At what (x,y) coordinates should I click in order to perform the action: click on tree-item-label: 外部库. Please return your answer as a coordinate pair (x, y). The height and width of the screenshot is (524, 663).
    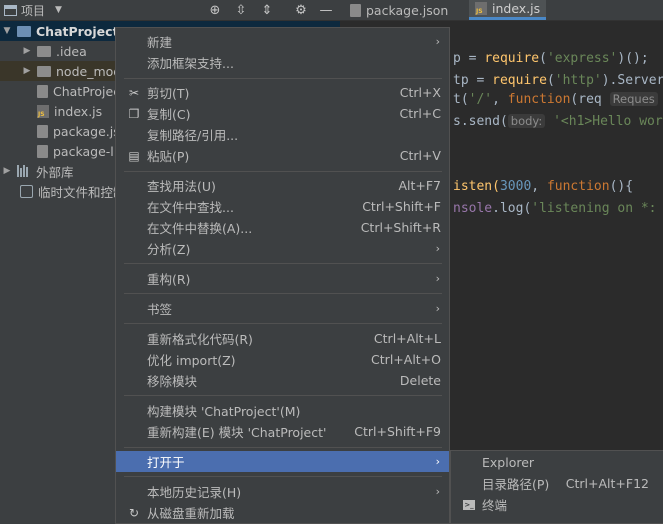
    Looking at the image, I should click on (55, 172).